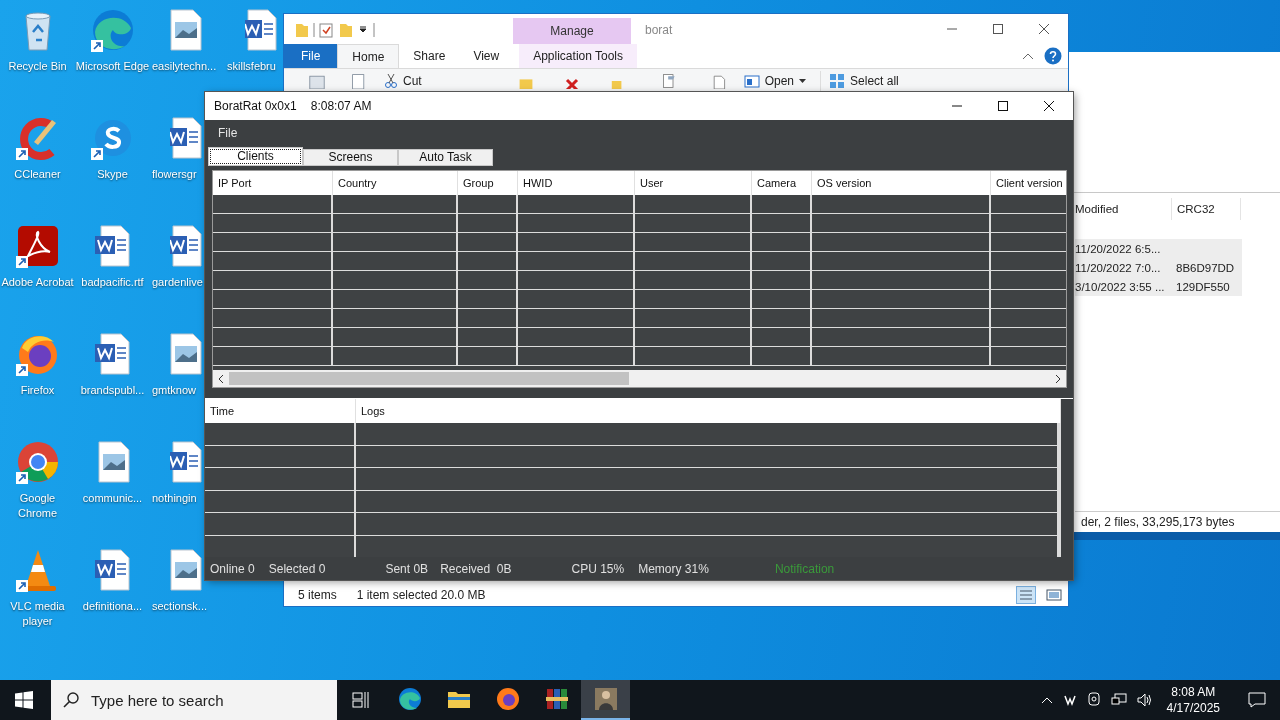 Image resolution: width=1280 pixels, height=720 pixels. Describe the element at coordinates (576, 182) in the screenshot. I see `column-header: HWID` at that location.